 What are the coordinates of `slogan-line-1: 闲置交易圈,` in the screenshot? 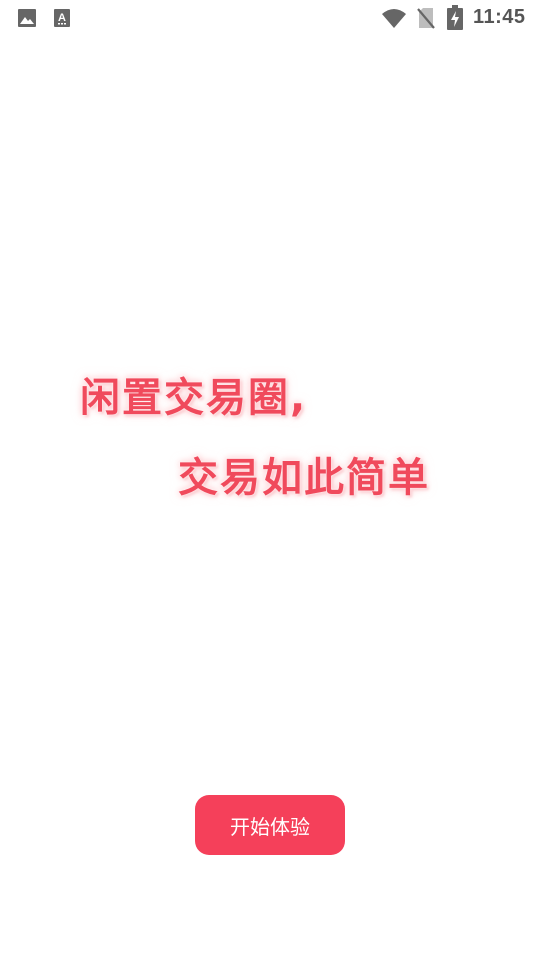 It's located at (194, 398).